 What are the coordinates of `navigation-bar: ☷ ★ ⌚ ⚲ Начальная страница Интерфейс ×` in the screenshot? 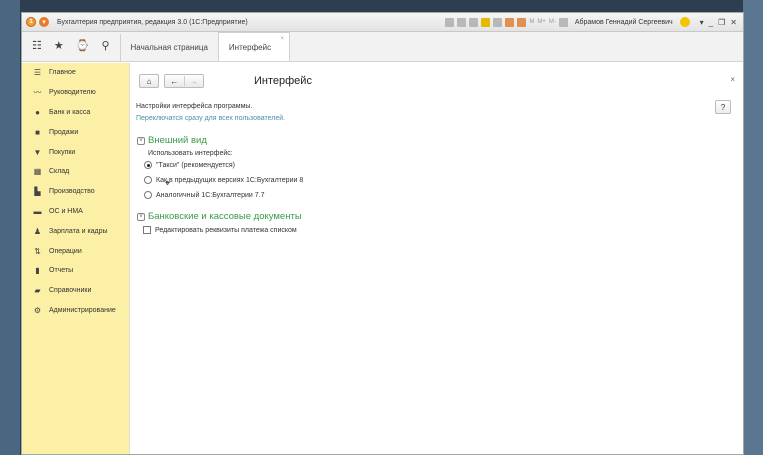 It's located at (382, 47).